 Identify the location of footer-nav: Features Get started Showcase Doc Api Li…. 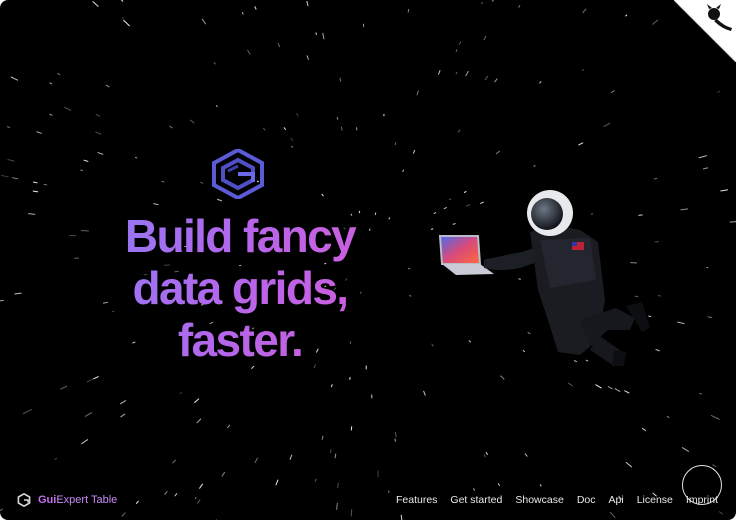
(557, 500).